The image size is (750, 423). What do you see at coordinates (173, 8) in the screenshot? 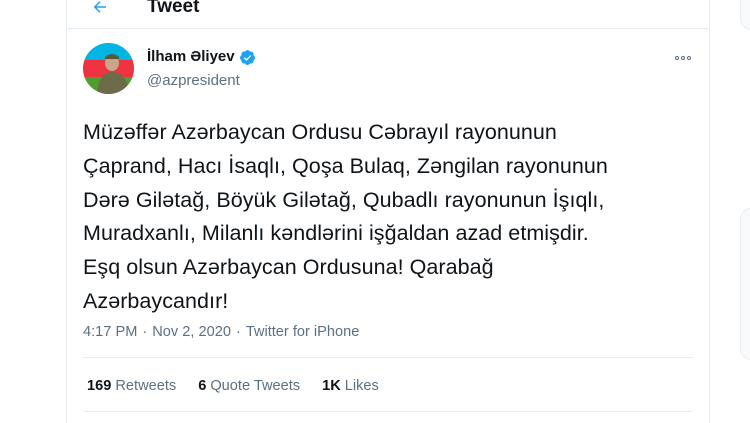
I see `page-title: Tweet` at bounding box center [173, 8].